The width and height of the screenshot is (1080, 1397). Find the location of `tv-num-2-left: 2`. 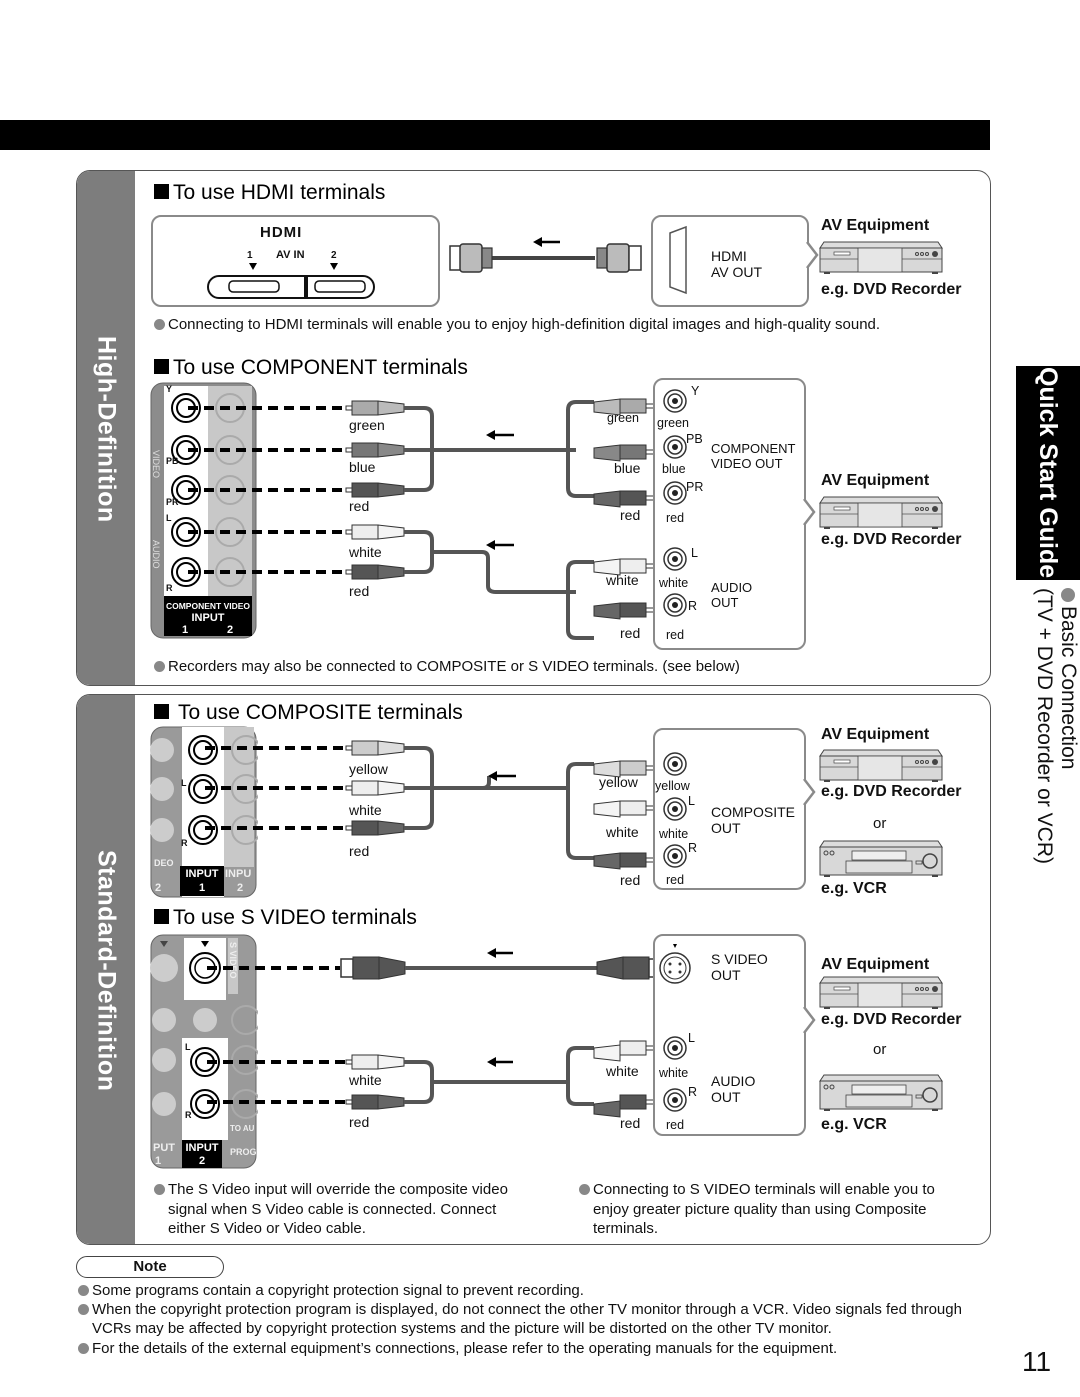

tv-num-2-left: 2 is located at coordinates (158, 888).